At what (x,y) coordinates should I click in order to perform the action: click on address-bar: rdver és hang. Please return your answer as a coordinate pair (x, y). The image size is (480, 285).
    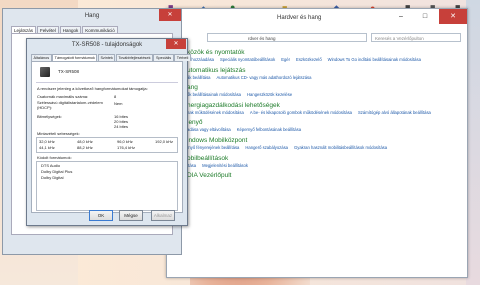
    Looking at the image, I should click on (287, 37).